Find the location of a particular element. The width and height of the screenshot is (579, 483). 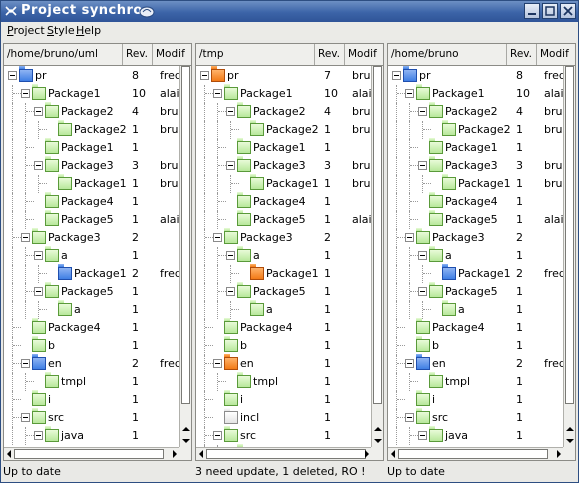

tree-row: pr 8 fred is located at coordinates (476, 75).